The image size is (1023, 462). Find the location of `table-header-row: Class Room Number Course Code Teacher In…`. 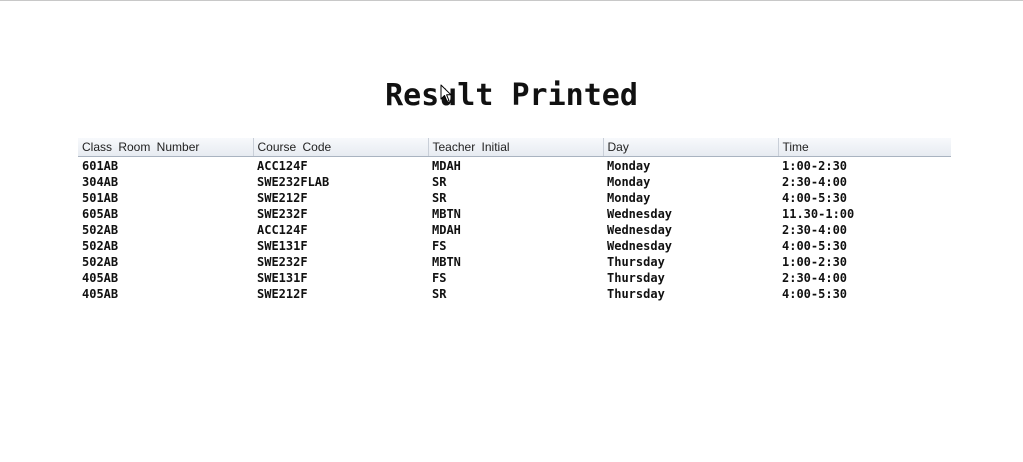

table-header-row: Class Room Number Course Code Teacher In… is located at coordinates (514, 147).